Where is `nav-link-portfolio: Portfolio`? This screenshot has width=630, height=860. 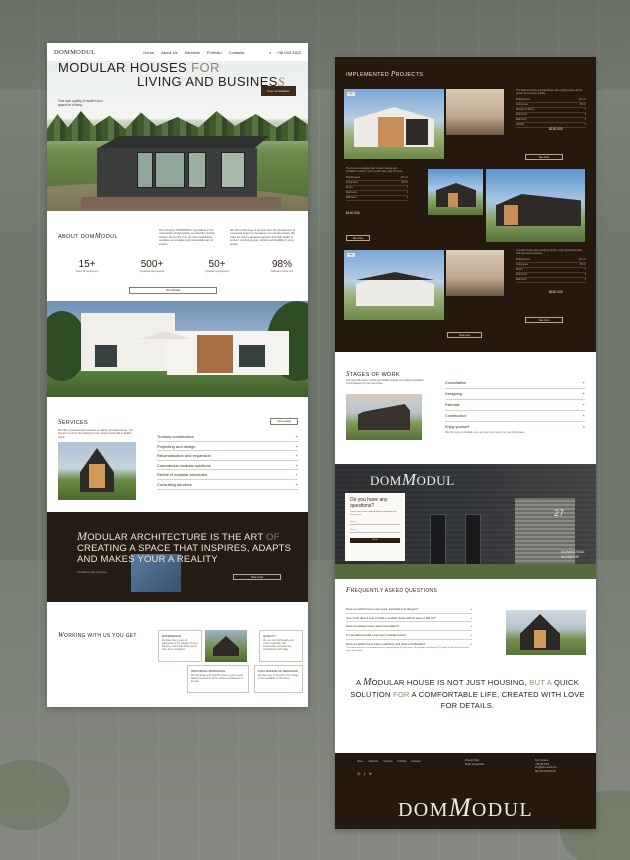 nav-link-portfolio: Portfolio is located at coordinates (214, 52).